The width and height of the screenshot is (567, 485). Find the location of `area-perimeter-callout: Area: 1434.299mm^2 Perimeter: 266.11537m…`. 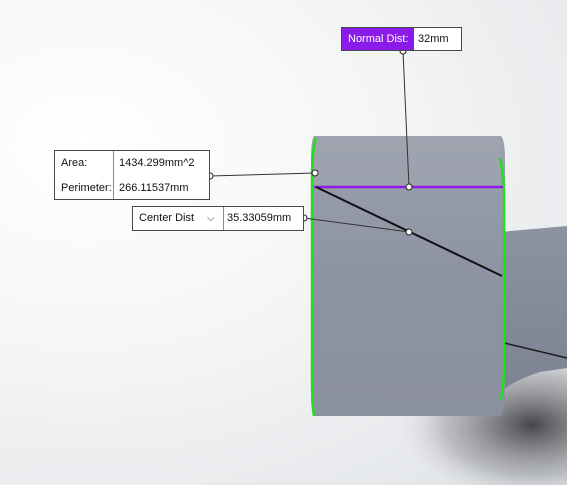

area-perimeter-callout: Area: 1434.299mm^2 Perimeter: 266.11537m… is located at coordinates (132, 175).